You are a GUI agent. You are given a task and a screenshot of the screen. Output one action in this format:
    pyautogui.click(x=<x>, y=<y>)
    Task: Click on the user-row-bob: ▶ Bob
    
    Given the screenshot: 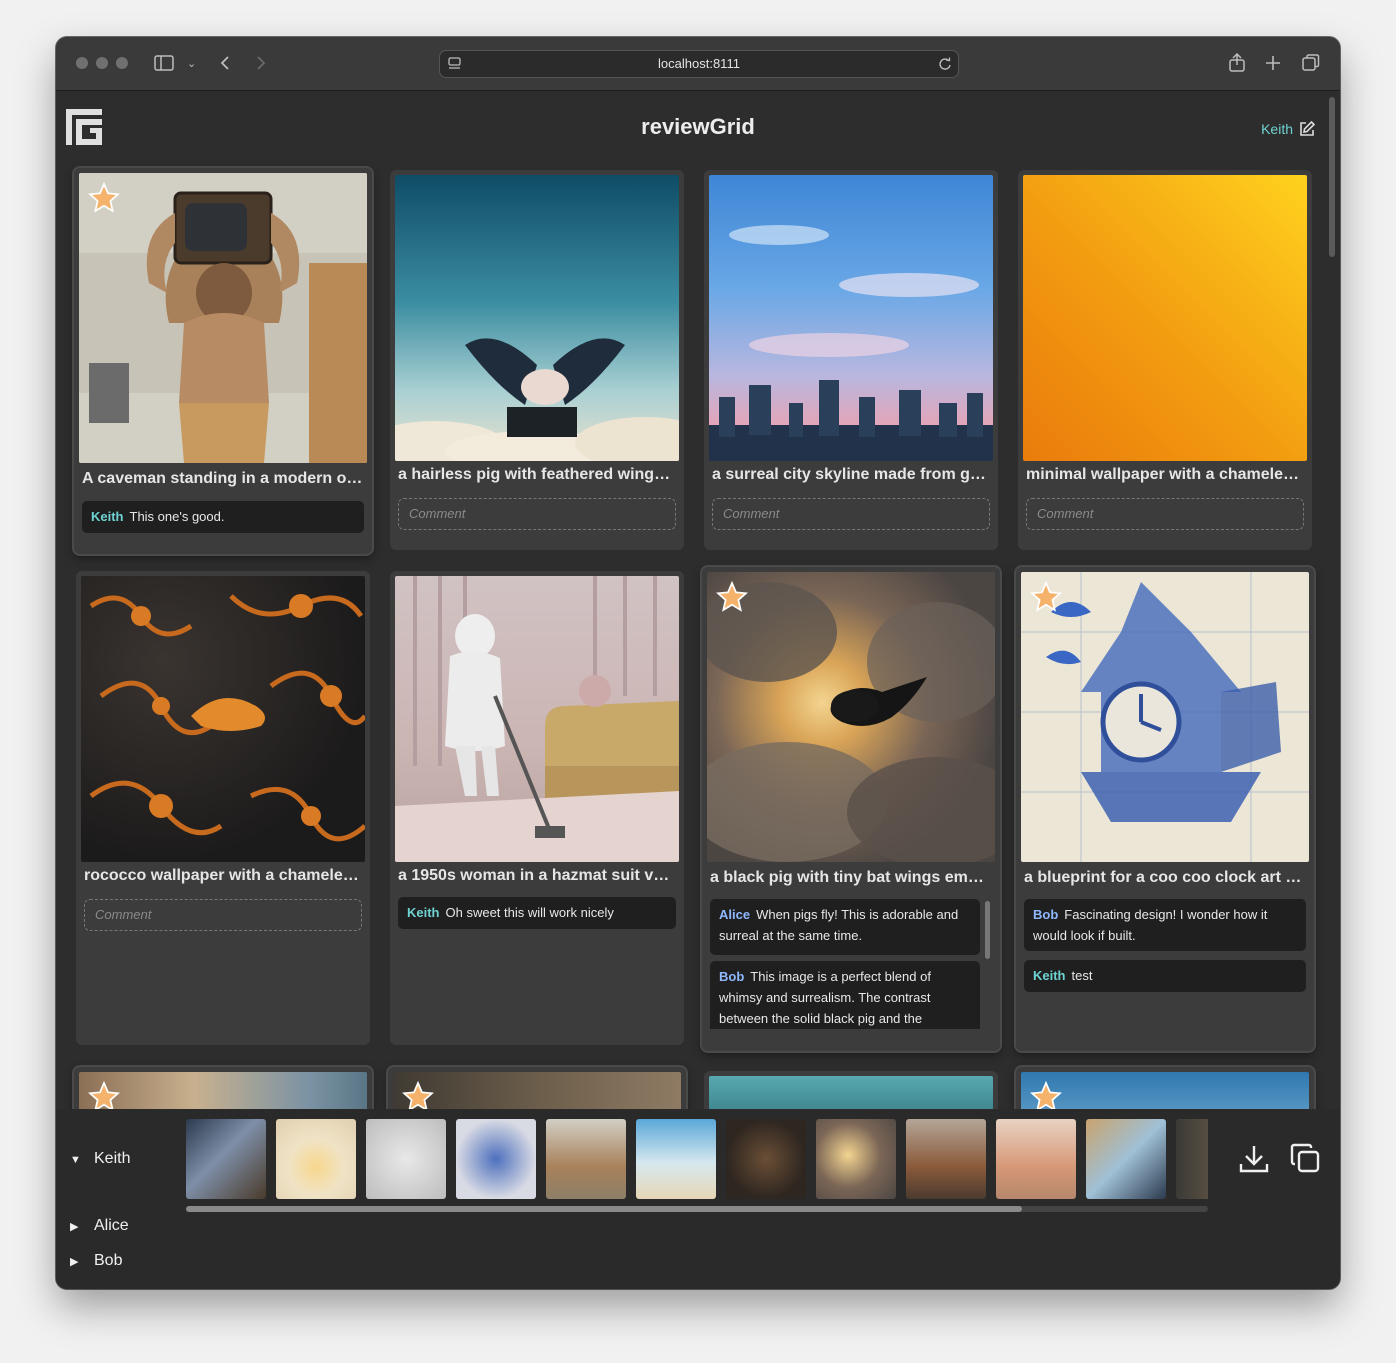 What is the action you would take?
    pyautogui.click(x=96, y=1261)
    